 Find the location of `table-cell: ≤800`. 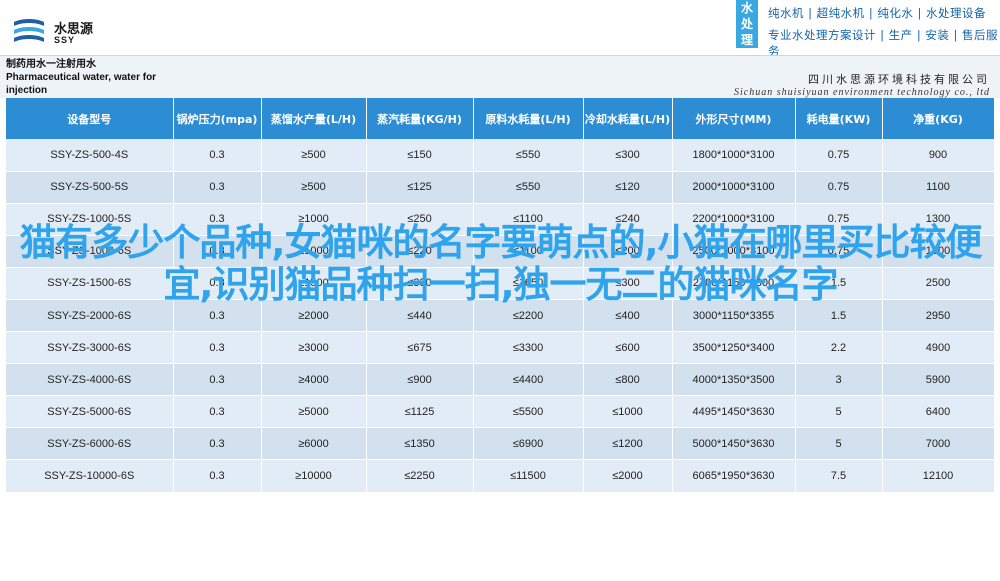

table-cell: ≤800 is located at coordinates (628, 380).